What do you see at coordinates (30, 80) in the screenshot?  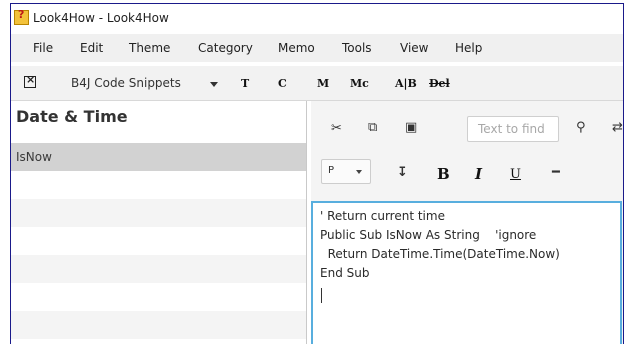 I see `close-box-icon` at bounding box center [30, 80].